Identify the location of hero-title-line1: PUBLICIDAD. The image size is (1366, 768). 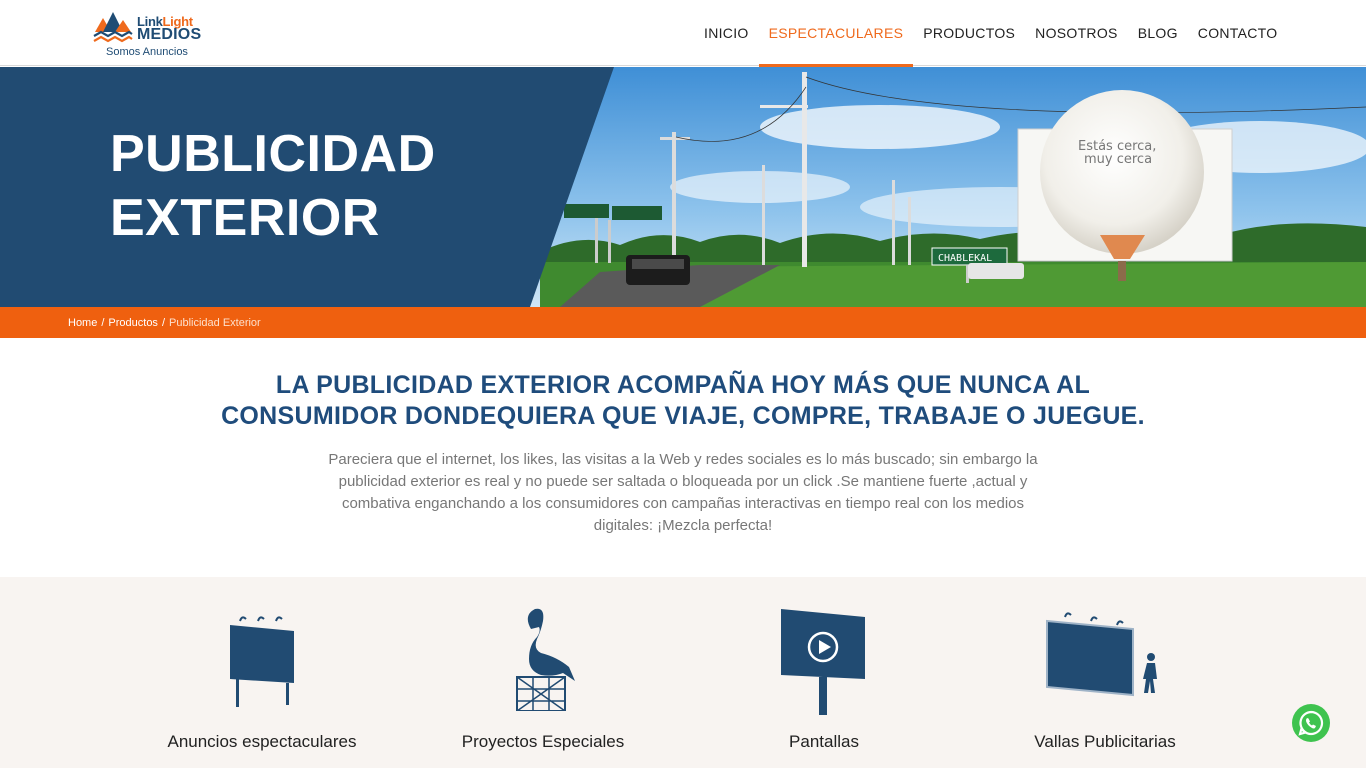
(273, 154).